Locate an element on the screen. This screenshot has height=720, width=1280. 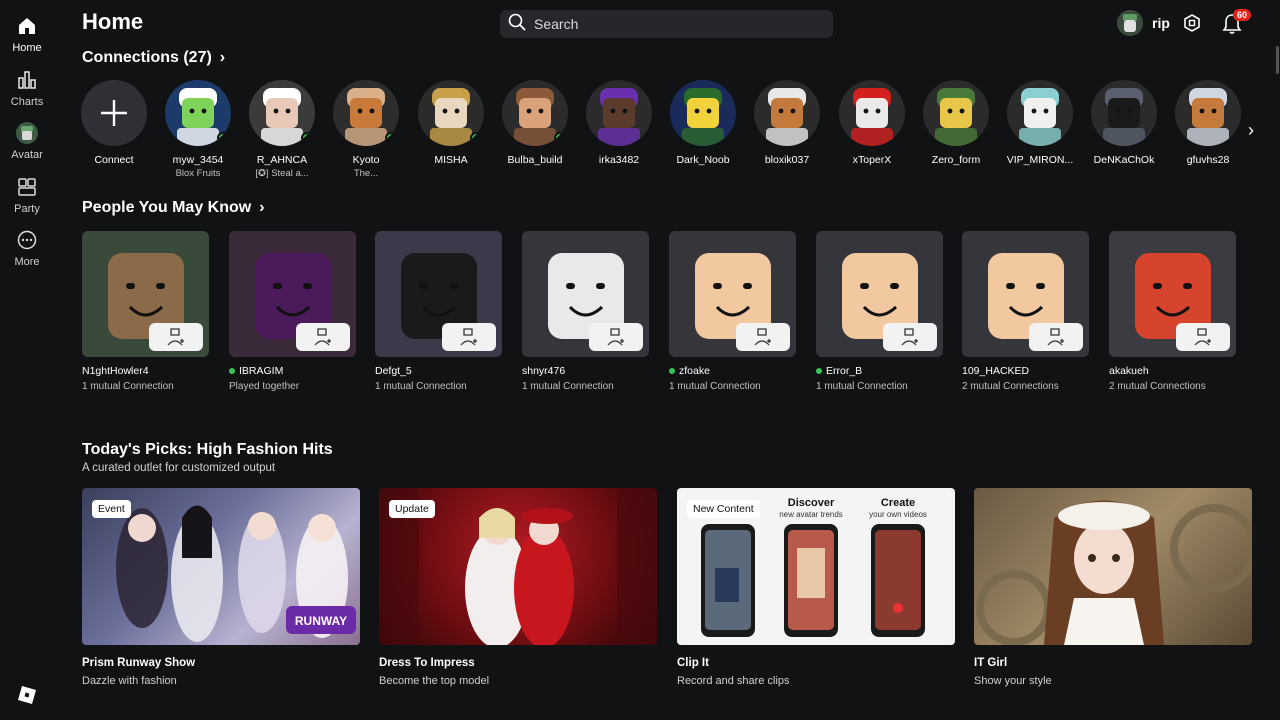
person-card: Defgt_5 1 mutual Connection is located at coordinates (438, 311).